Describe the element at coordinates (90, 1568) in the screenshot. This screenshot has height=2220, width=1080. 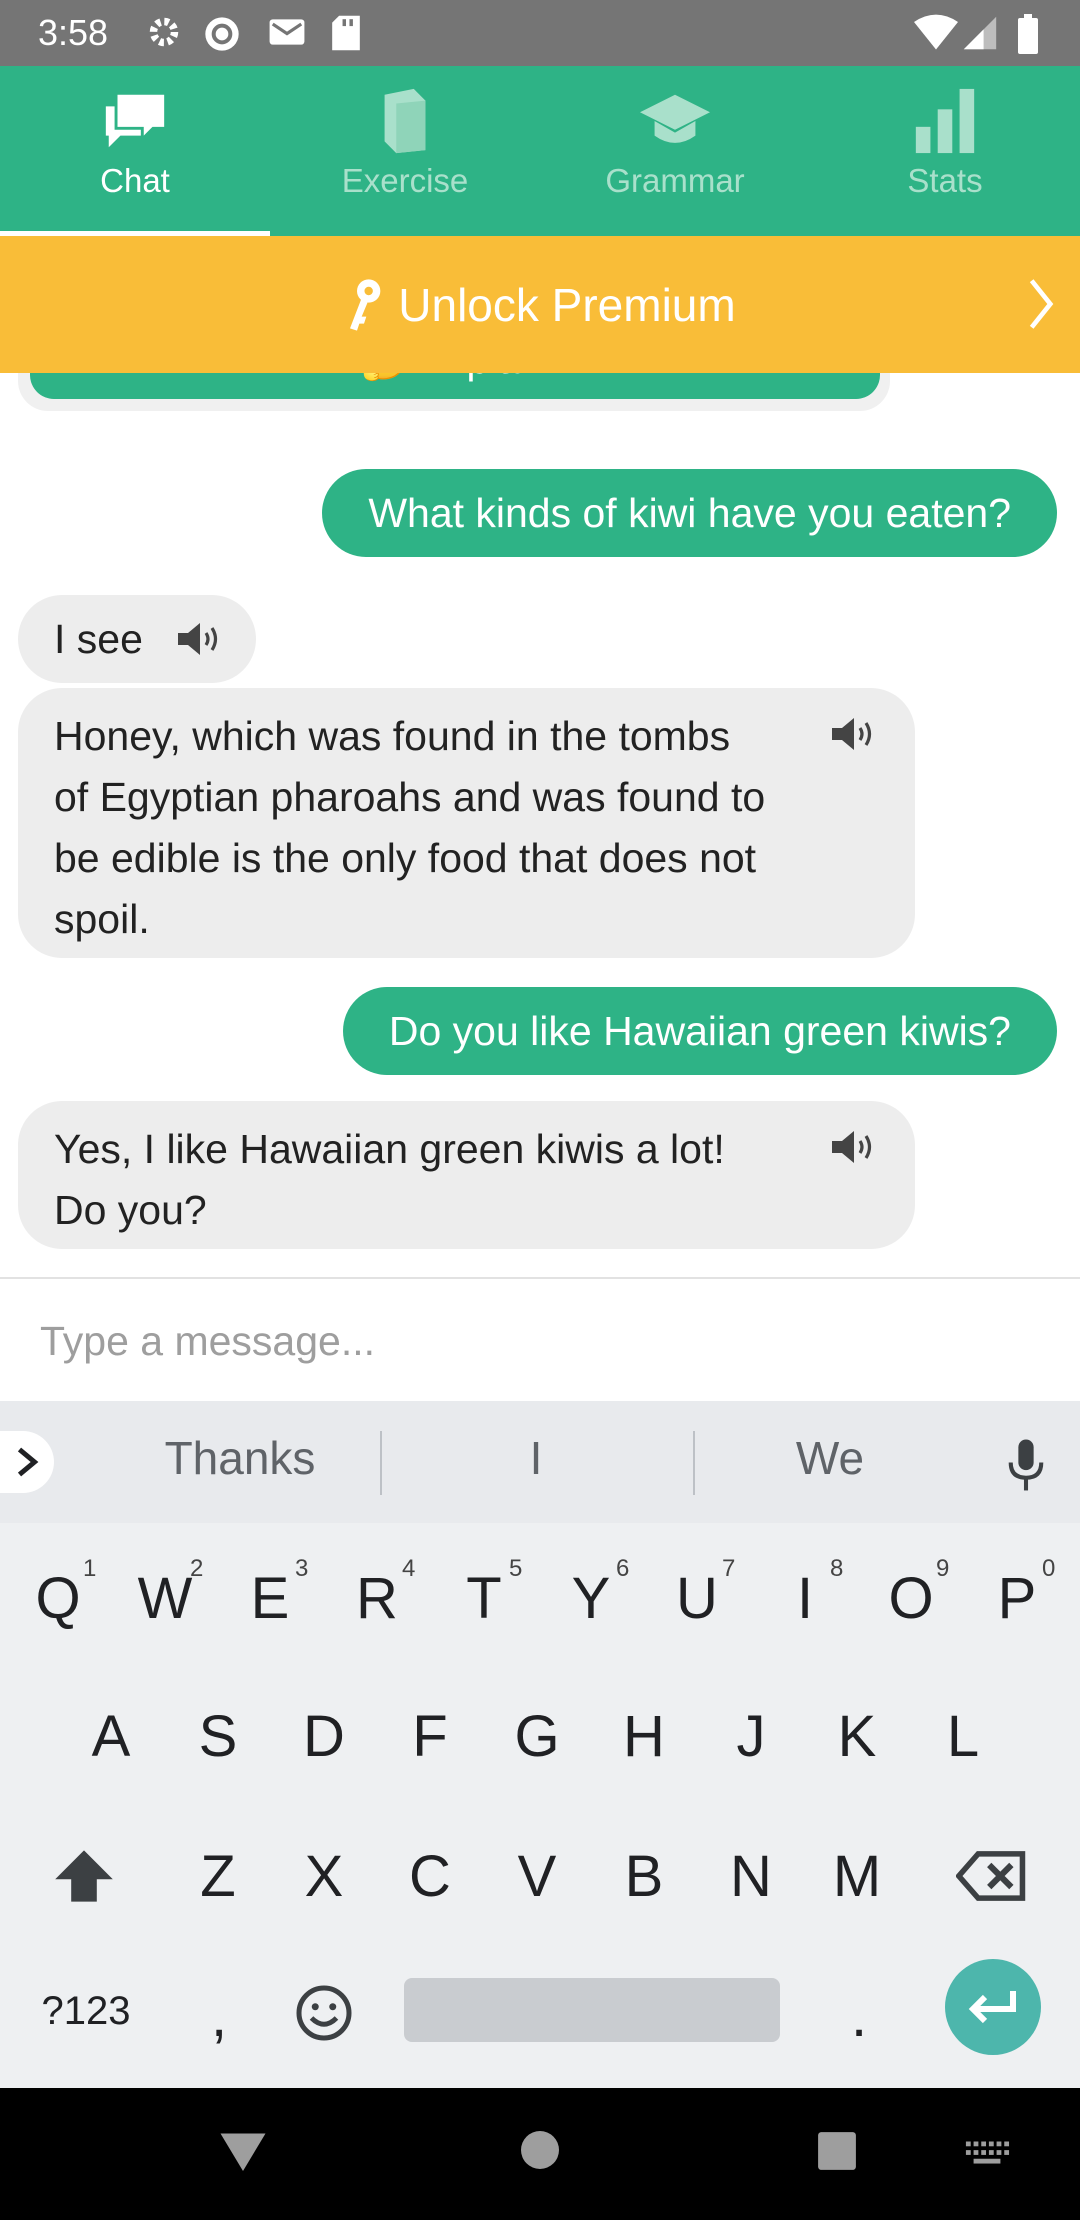
I see `key-hint: 1` at that location.